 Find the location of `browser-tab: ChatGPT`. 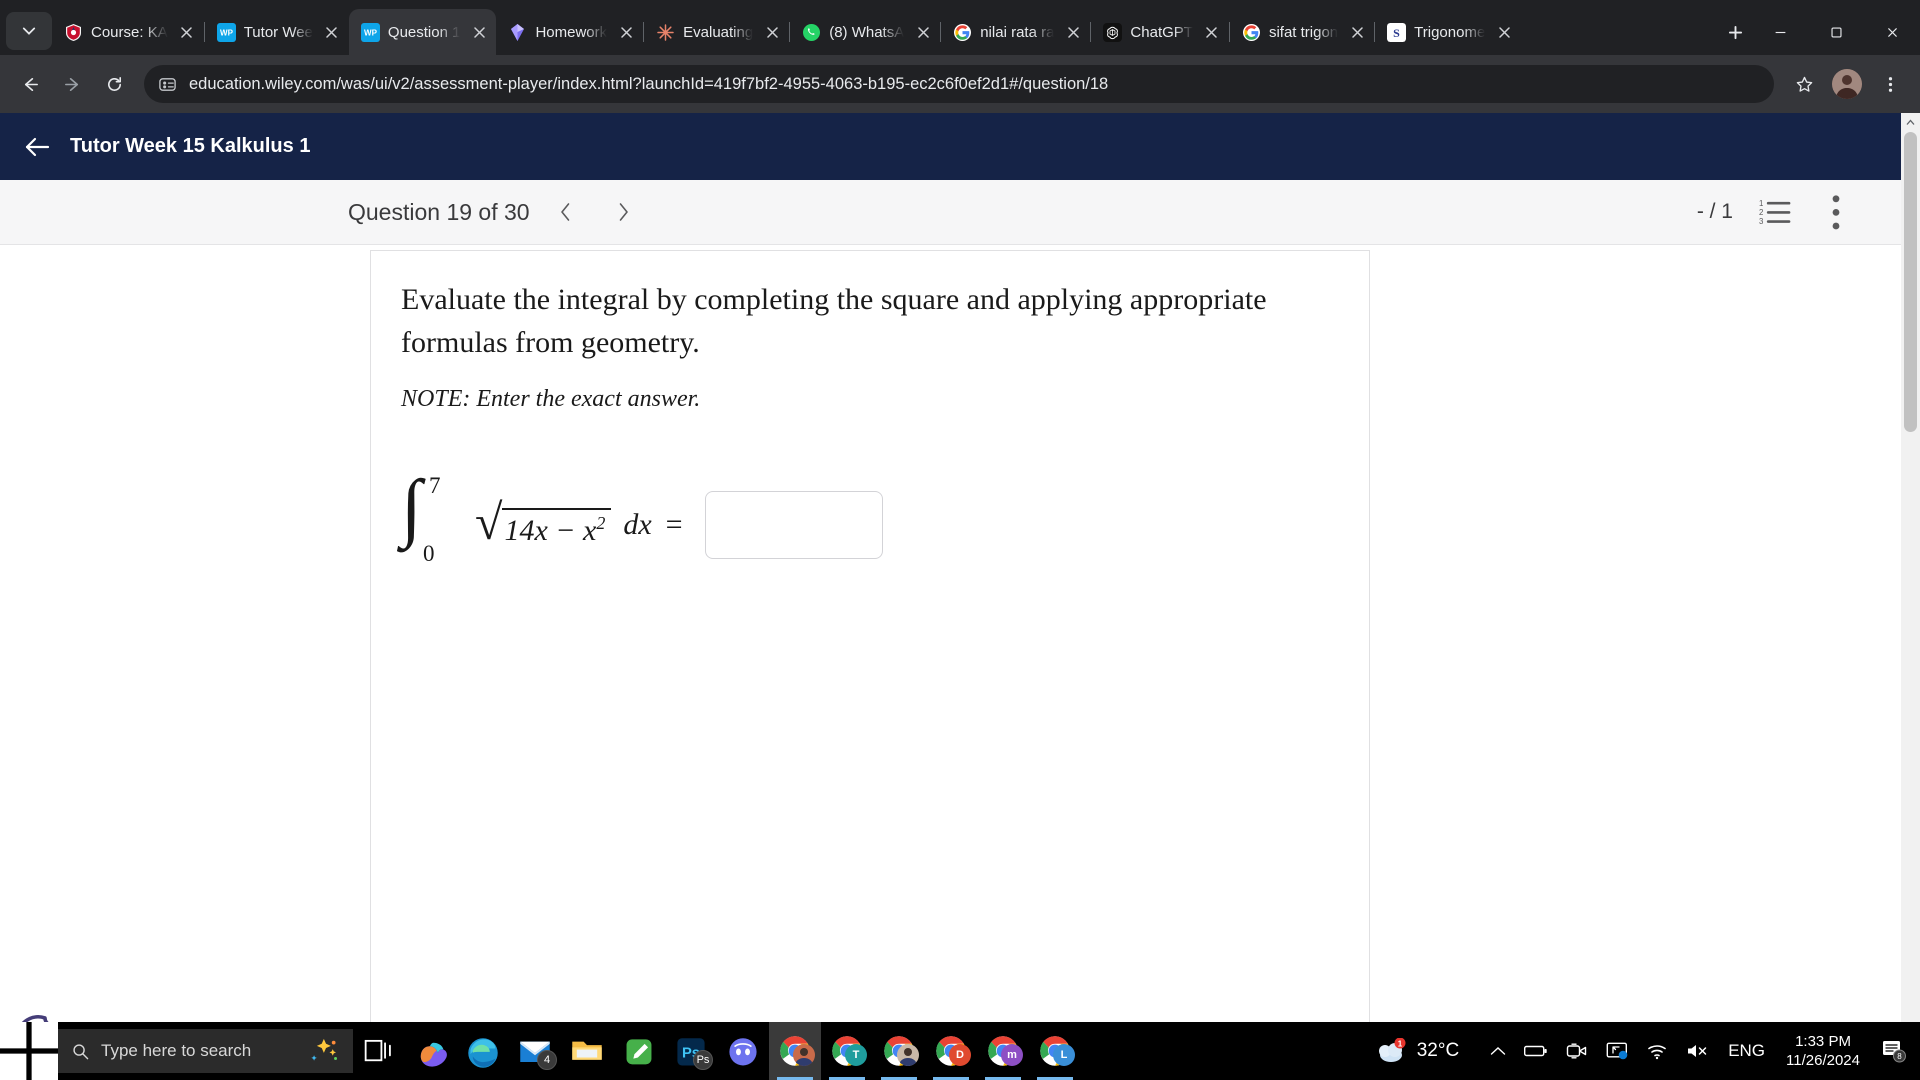

browser-tab: ChatGPT is located at coordinates (1160, 32).